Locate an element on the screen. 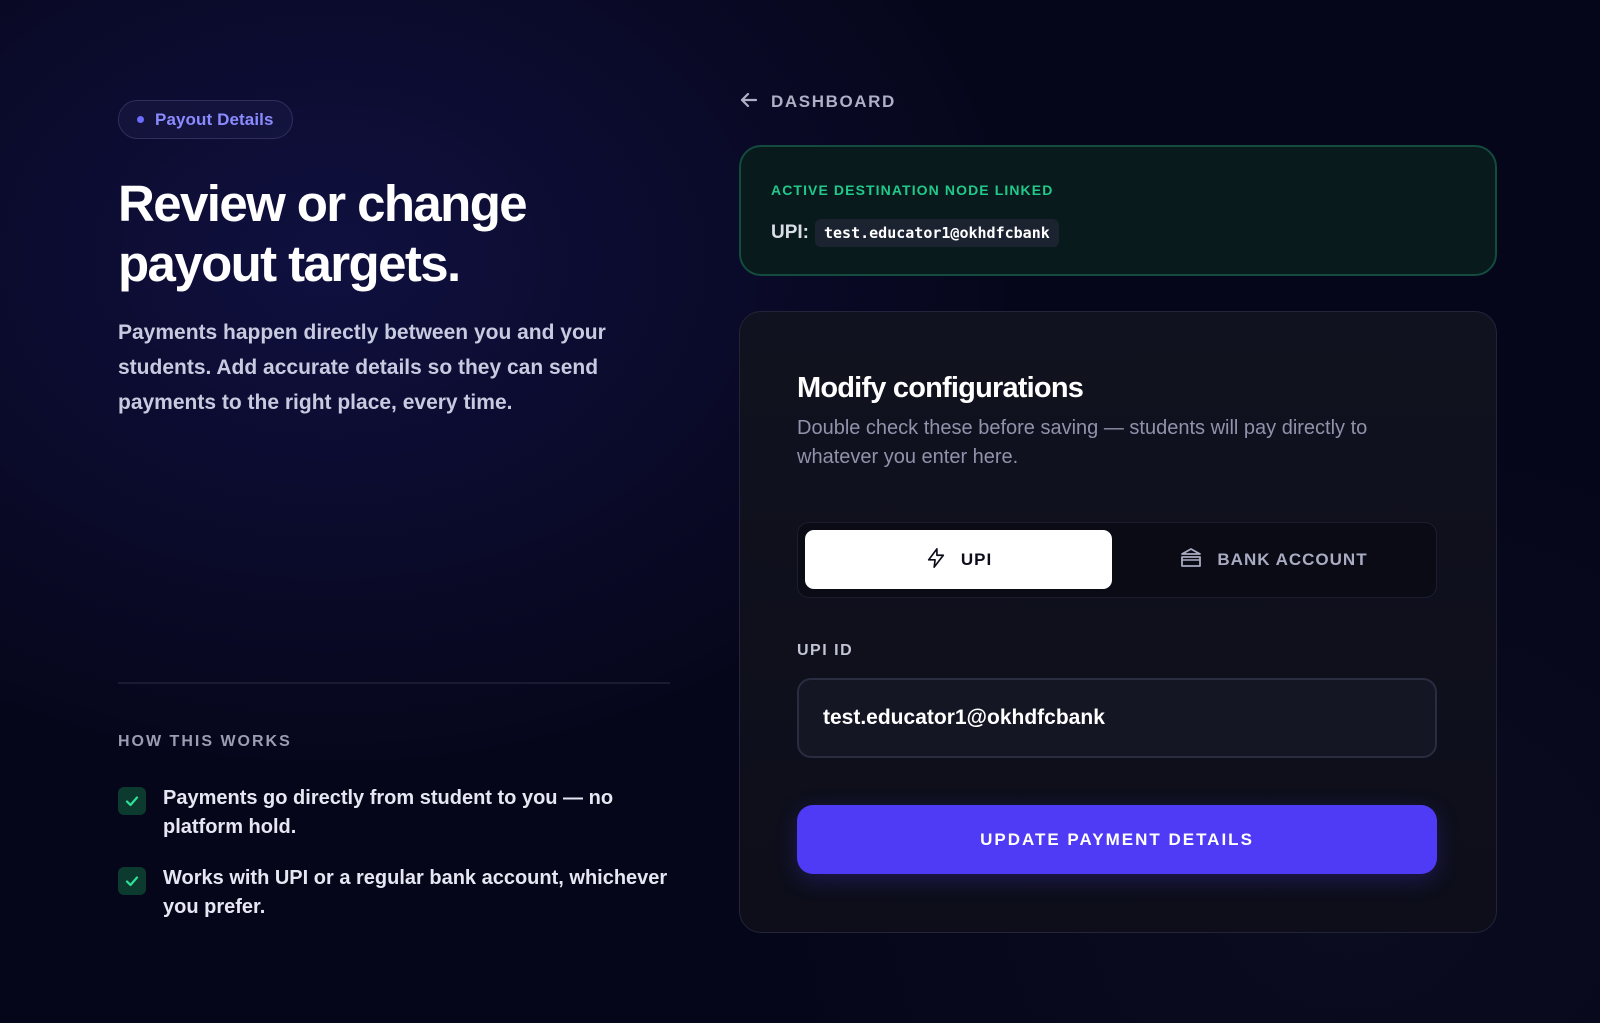  linked-upi-row: UPI: test.educator1@okhdfcbank is located at coordinates (915, 233).